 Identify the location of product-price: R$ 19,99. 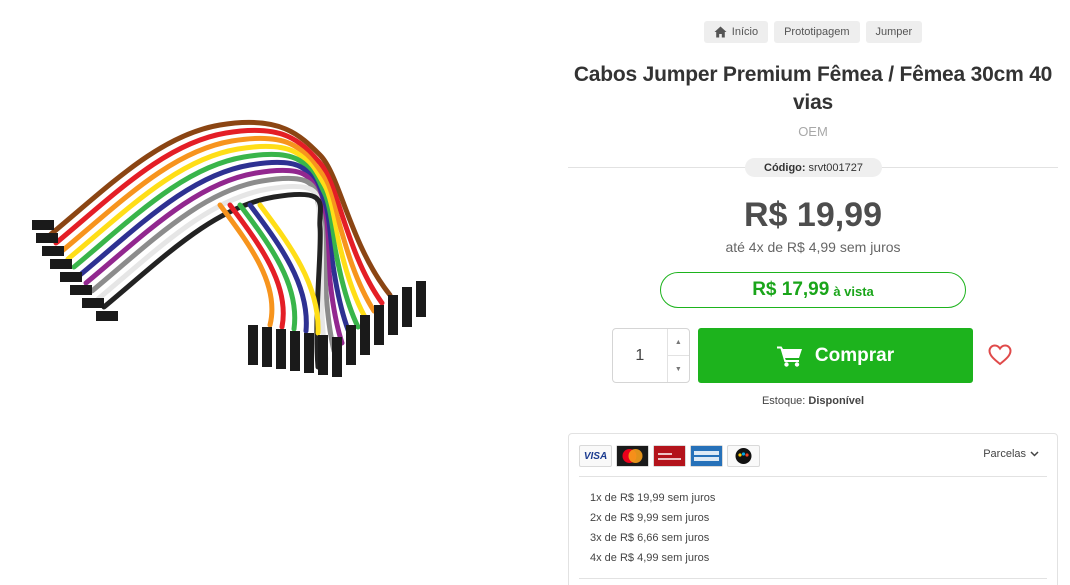
(813, 215).